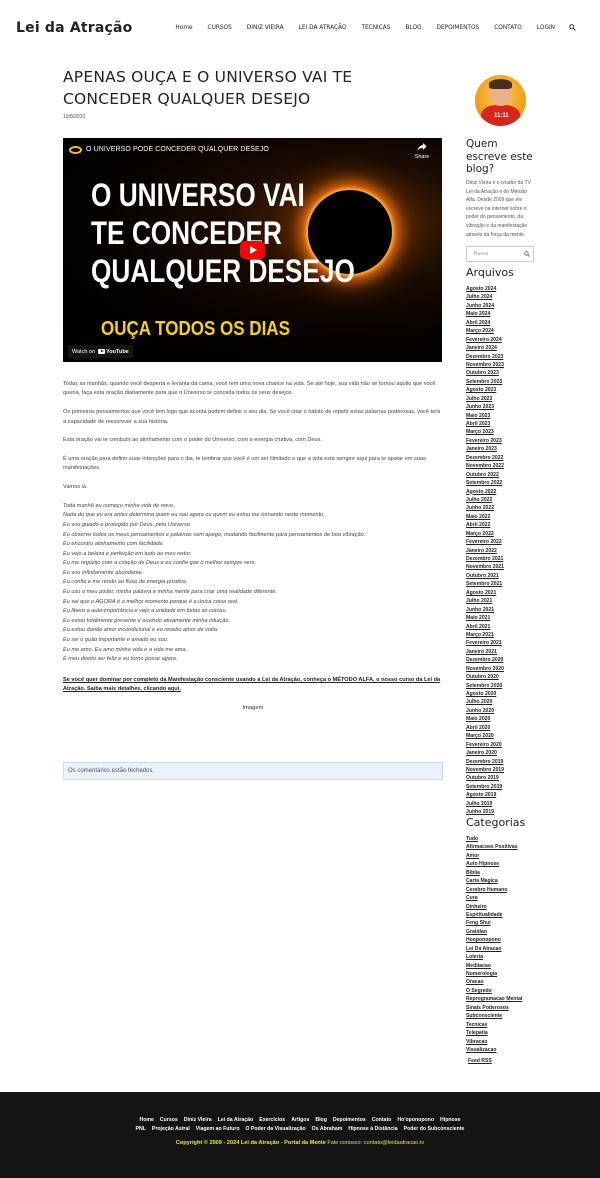 The height and width of the screenshot is (1178, 600). I want to click on nav-diniz-vieira: Diniz Vieira, so click(265, 28).